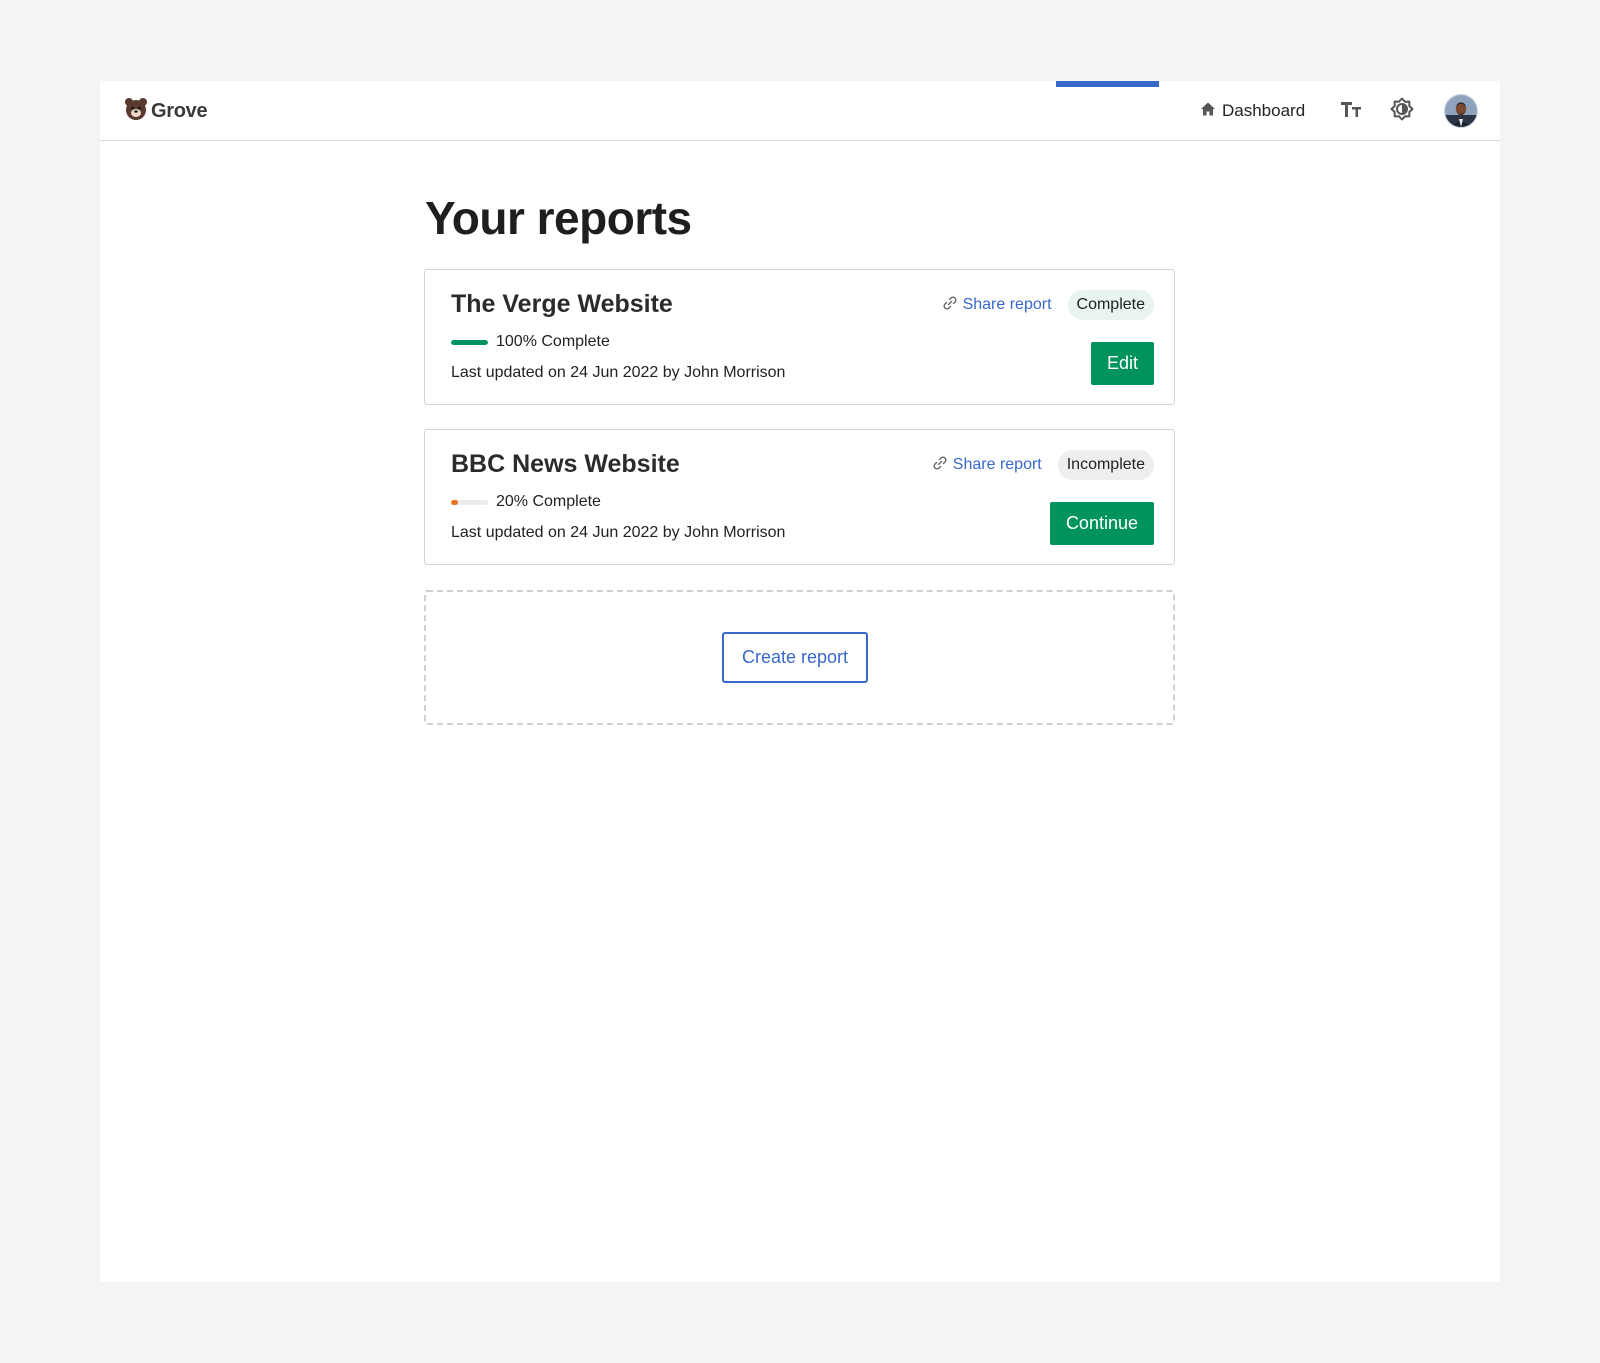 Image resolution: width=1600 pixels, height=1363 pixels. Describe the element at coordinates (548, 501) in the screenshot. I see `progress-label: 20% Complete` at that location.